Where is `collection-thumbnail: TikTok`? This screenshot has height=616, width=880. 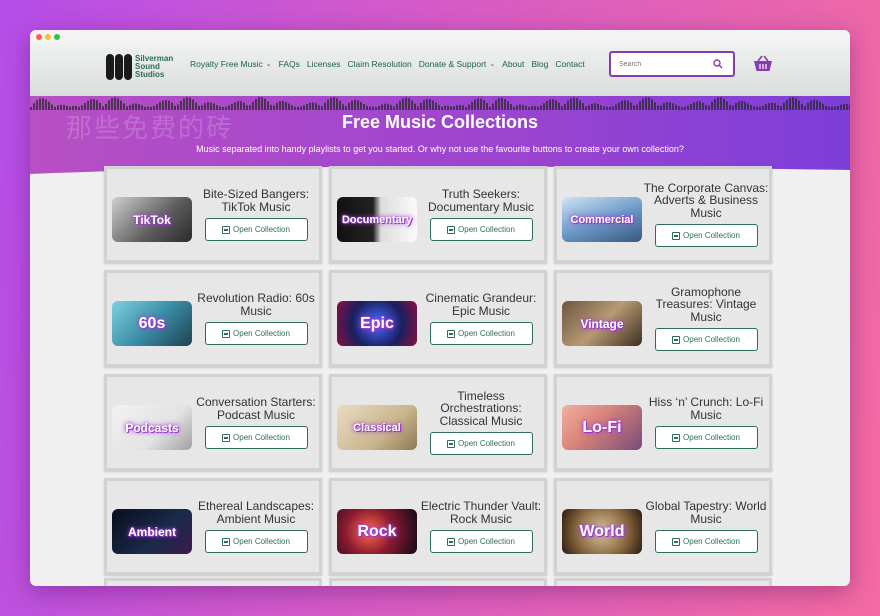
collection-thumbnail: TikTok is located at coordinates (152, 219).